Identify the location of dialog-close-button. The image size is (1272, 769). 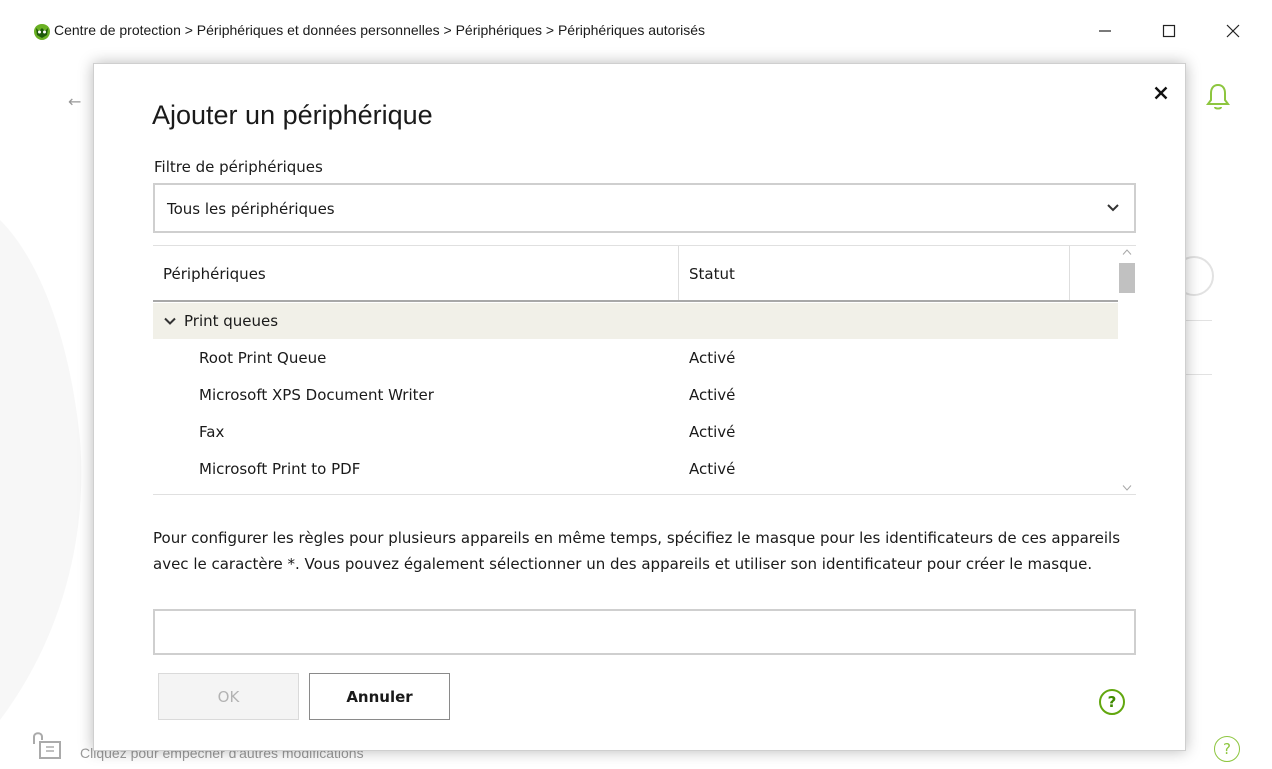
(1161, 93).